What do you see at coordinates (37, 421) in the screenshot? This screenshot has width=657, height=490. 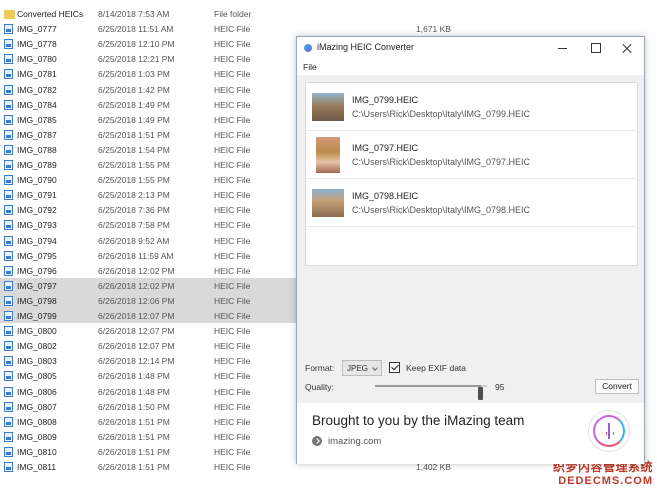 I see `file-name: IMG_0808` at bounding box center [37, 421].